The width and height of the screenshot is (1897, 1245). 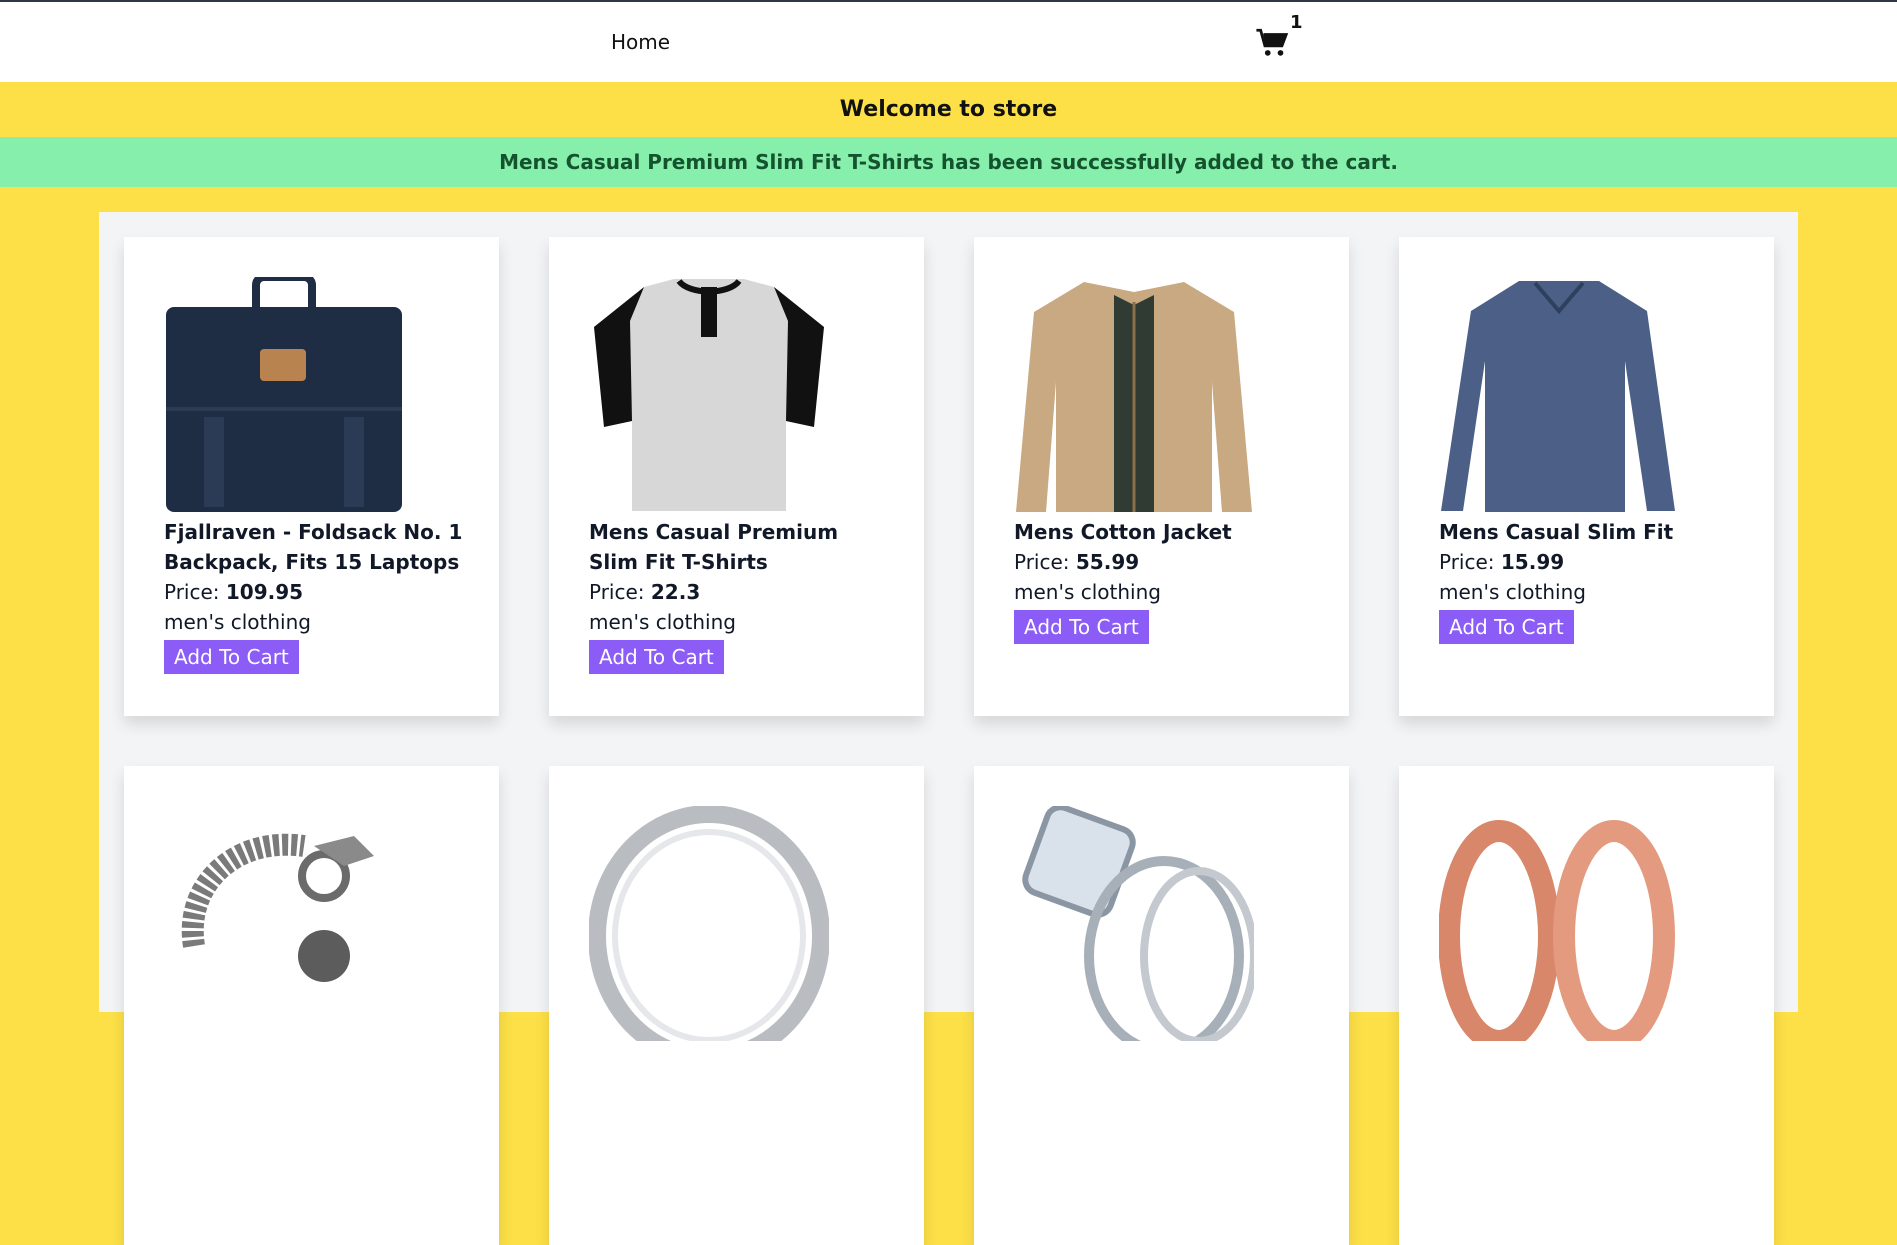 I want to click on cart-icon, so click(x=1272, y=43).